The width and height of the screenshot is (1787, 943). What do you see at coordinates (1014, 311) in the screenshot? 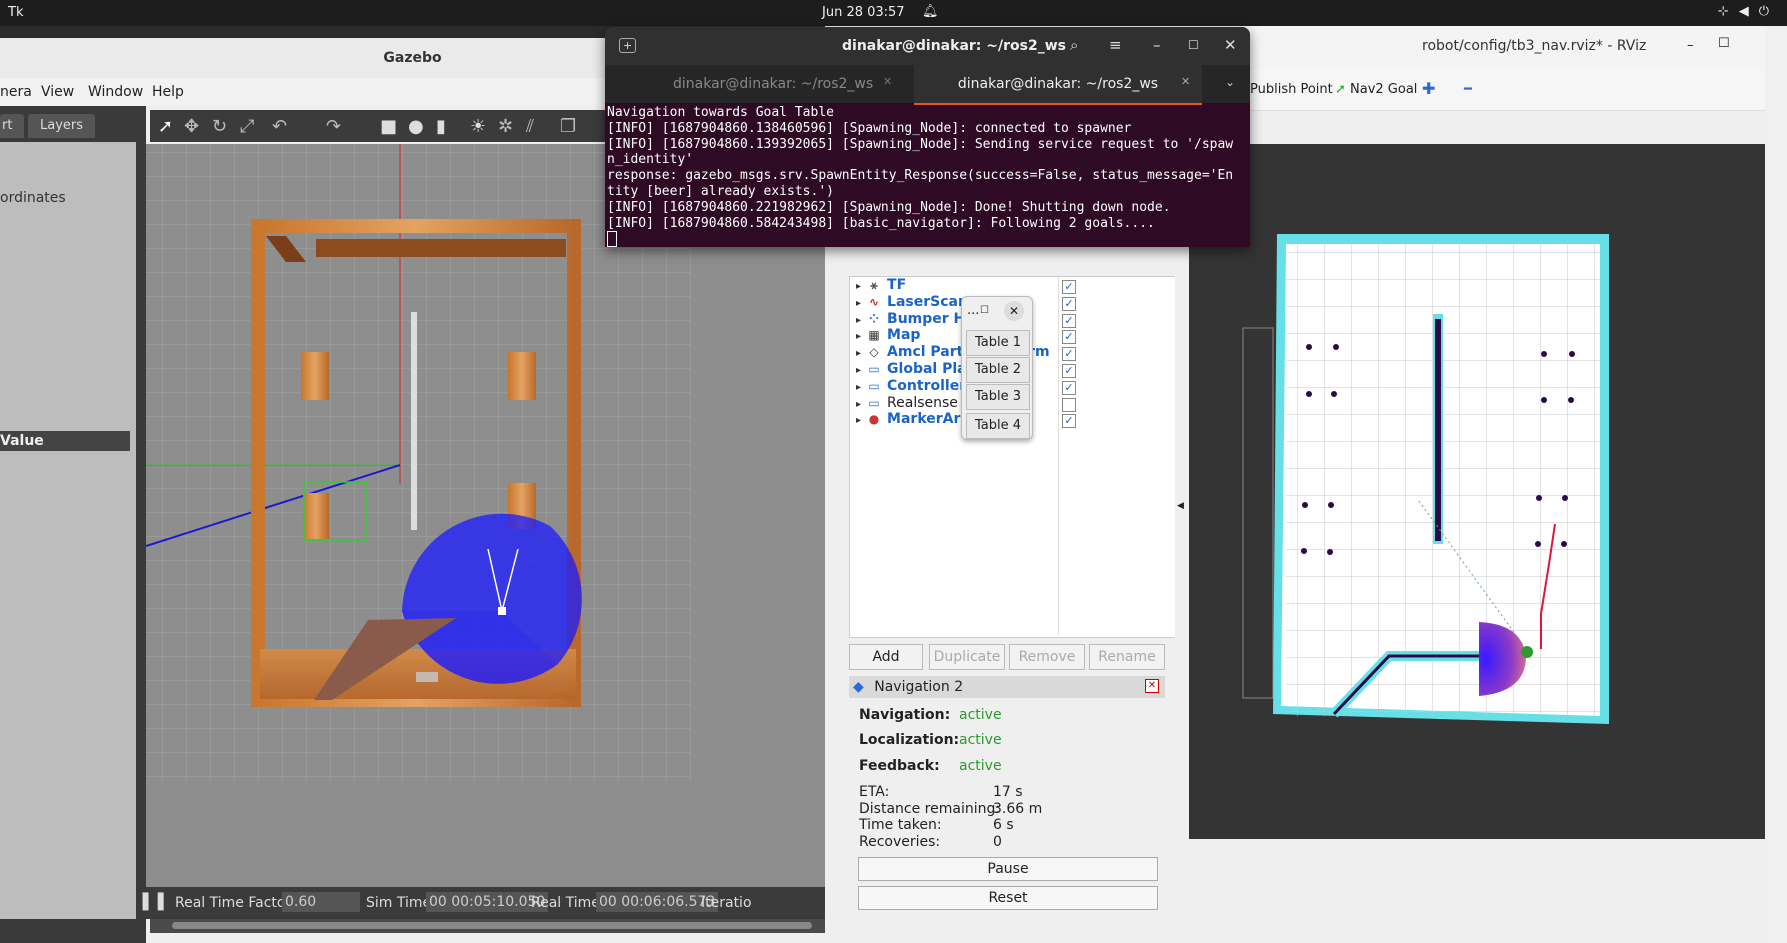
I see `popup-close-icon: ✕` at bounding box center [1014, 311].